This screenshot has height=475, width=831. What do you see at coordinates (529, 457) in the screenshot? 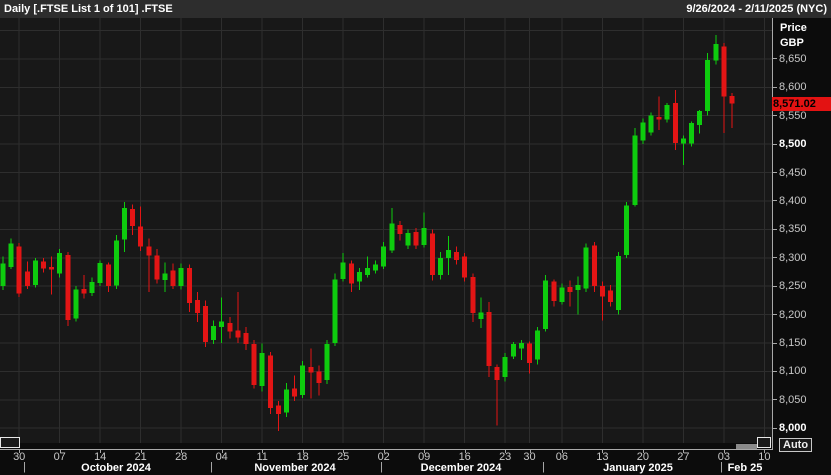
I see `time-tick-label: 30` at bounding box center [529, 457].